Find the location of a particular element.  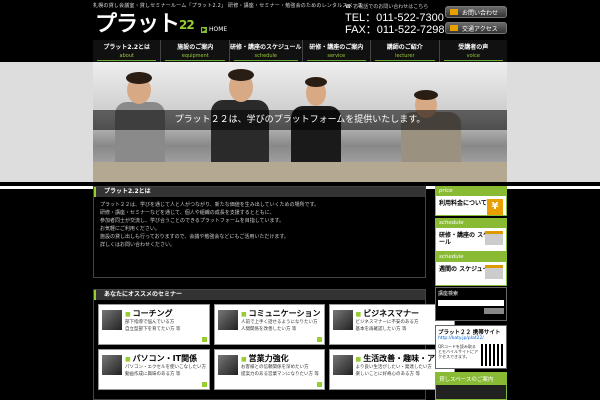

nav-item-service: 研修・講座のご案内 service is located at coordinates (337, 51).